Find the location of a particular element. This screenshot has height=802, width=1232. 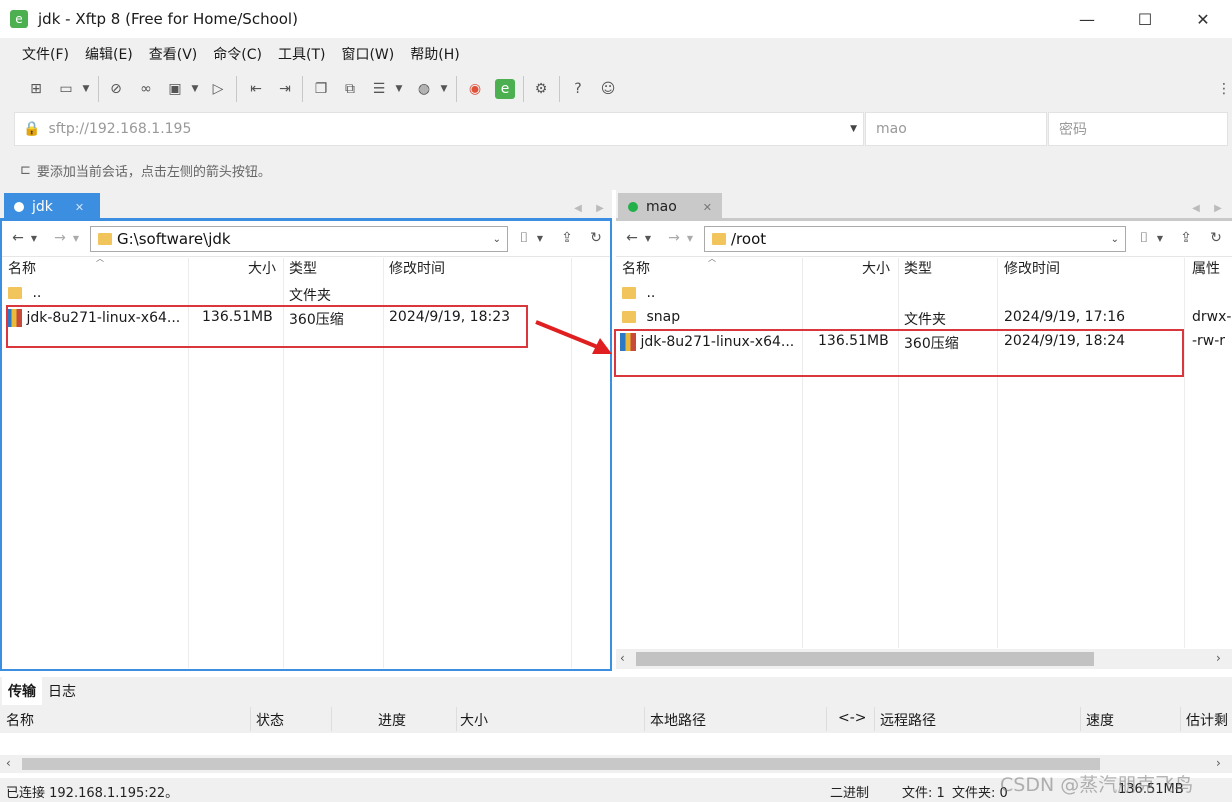

local-path-input: G:\software\jdk ⌄ is located at coordinates (299, 239).